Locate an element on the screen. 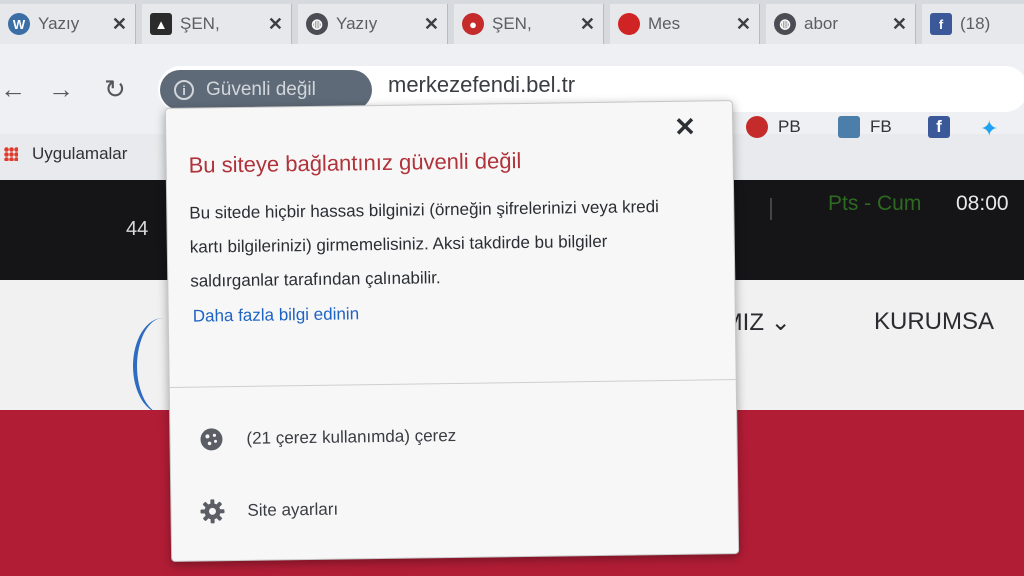  site-settings-label: Site ayarları is located at coordinates (293, 509).